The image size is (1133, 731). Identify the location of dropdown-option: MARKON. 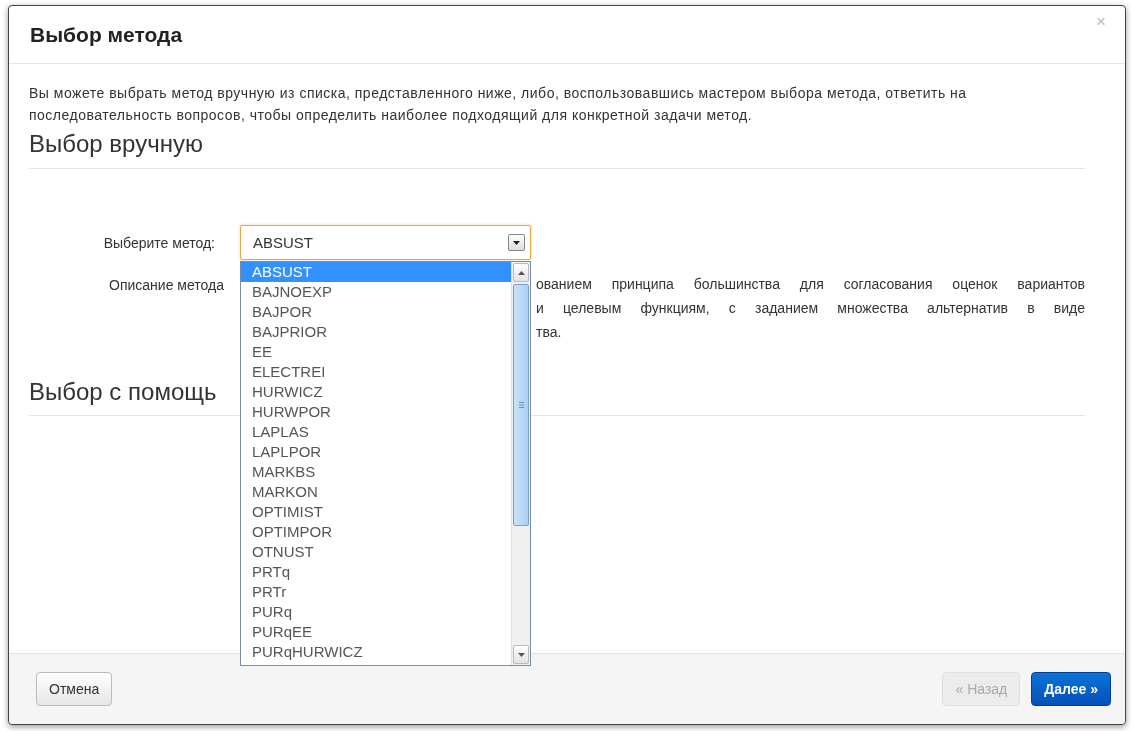
(376, 492).